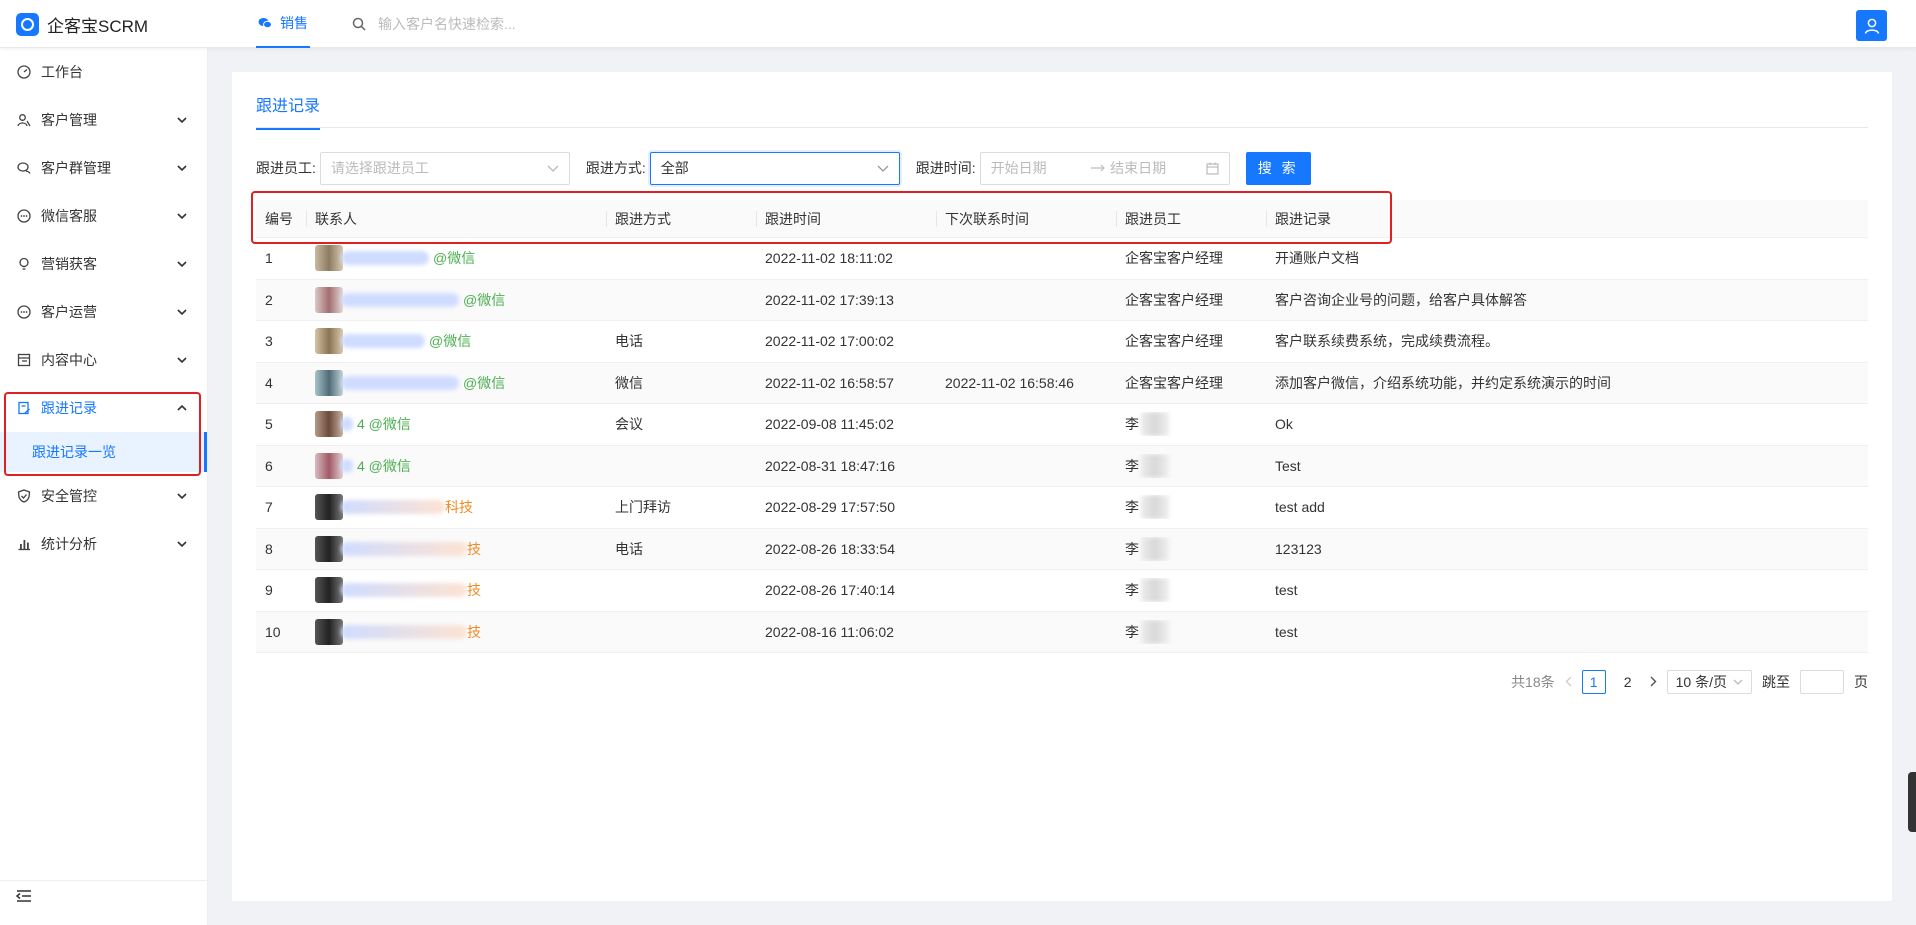 The height and width of the screenshot is (925, 1916). What do you see at coordinates (69, 544) in the screenshot?
I see `sidebar-item-label: 统计分析` at bounding box center [69, 544].